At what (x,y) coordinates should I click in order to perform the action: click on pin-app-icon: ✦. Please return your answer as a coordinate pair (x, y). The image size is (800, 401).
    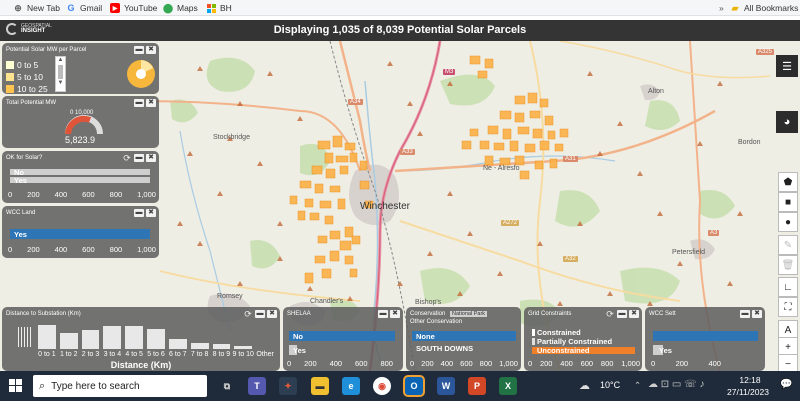
    Looking at the image, I should click on (288, 386).